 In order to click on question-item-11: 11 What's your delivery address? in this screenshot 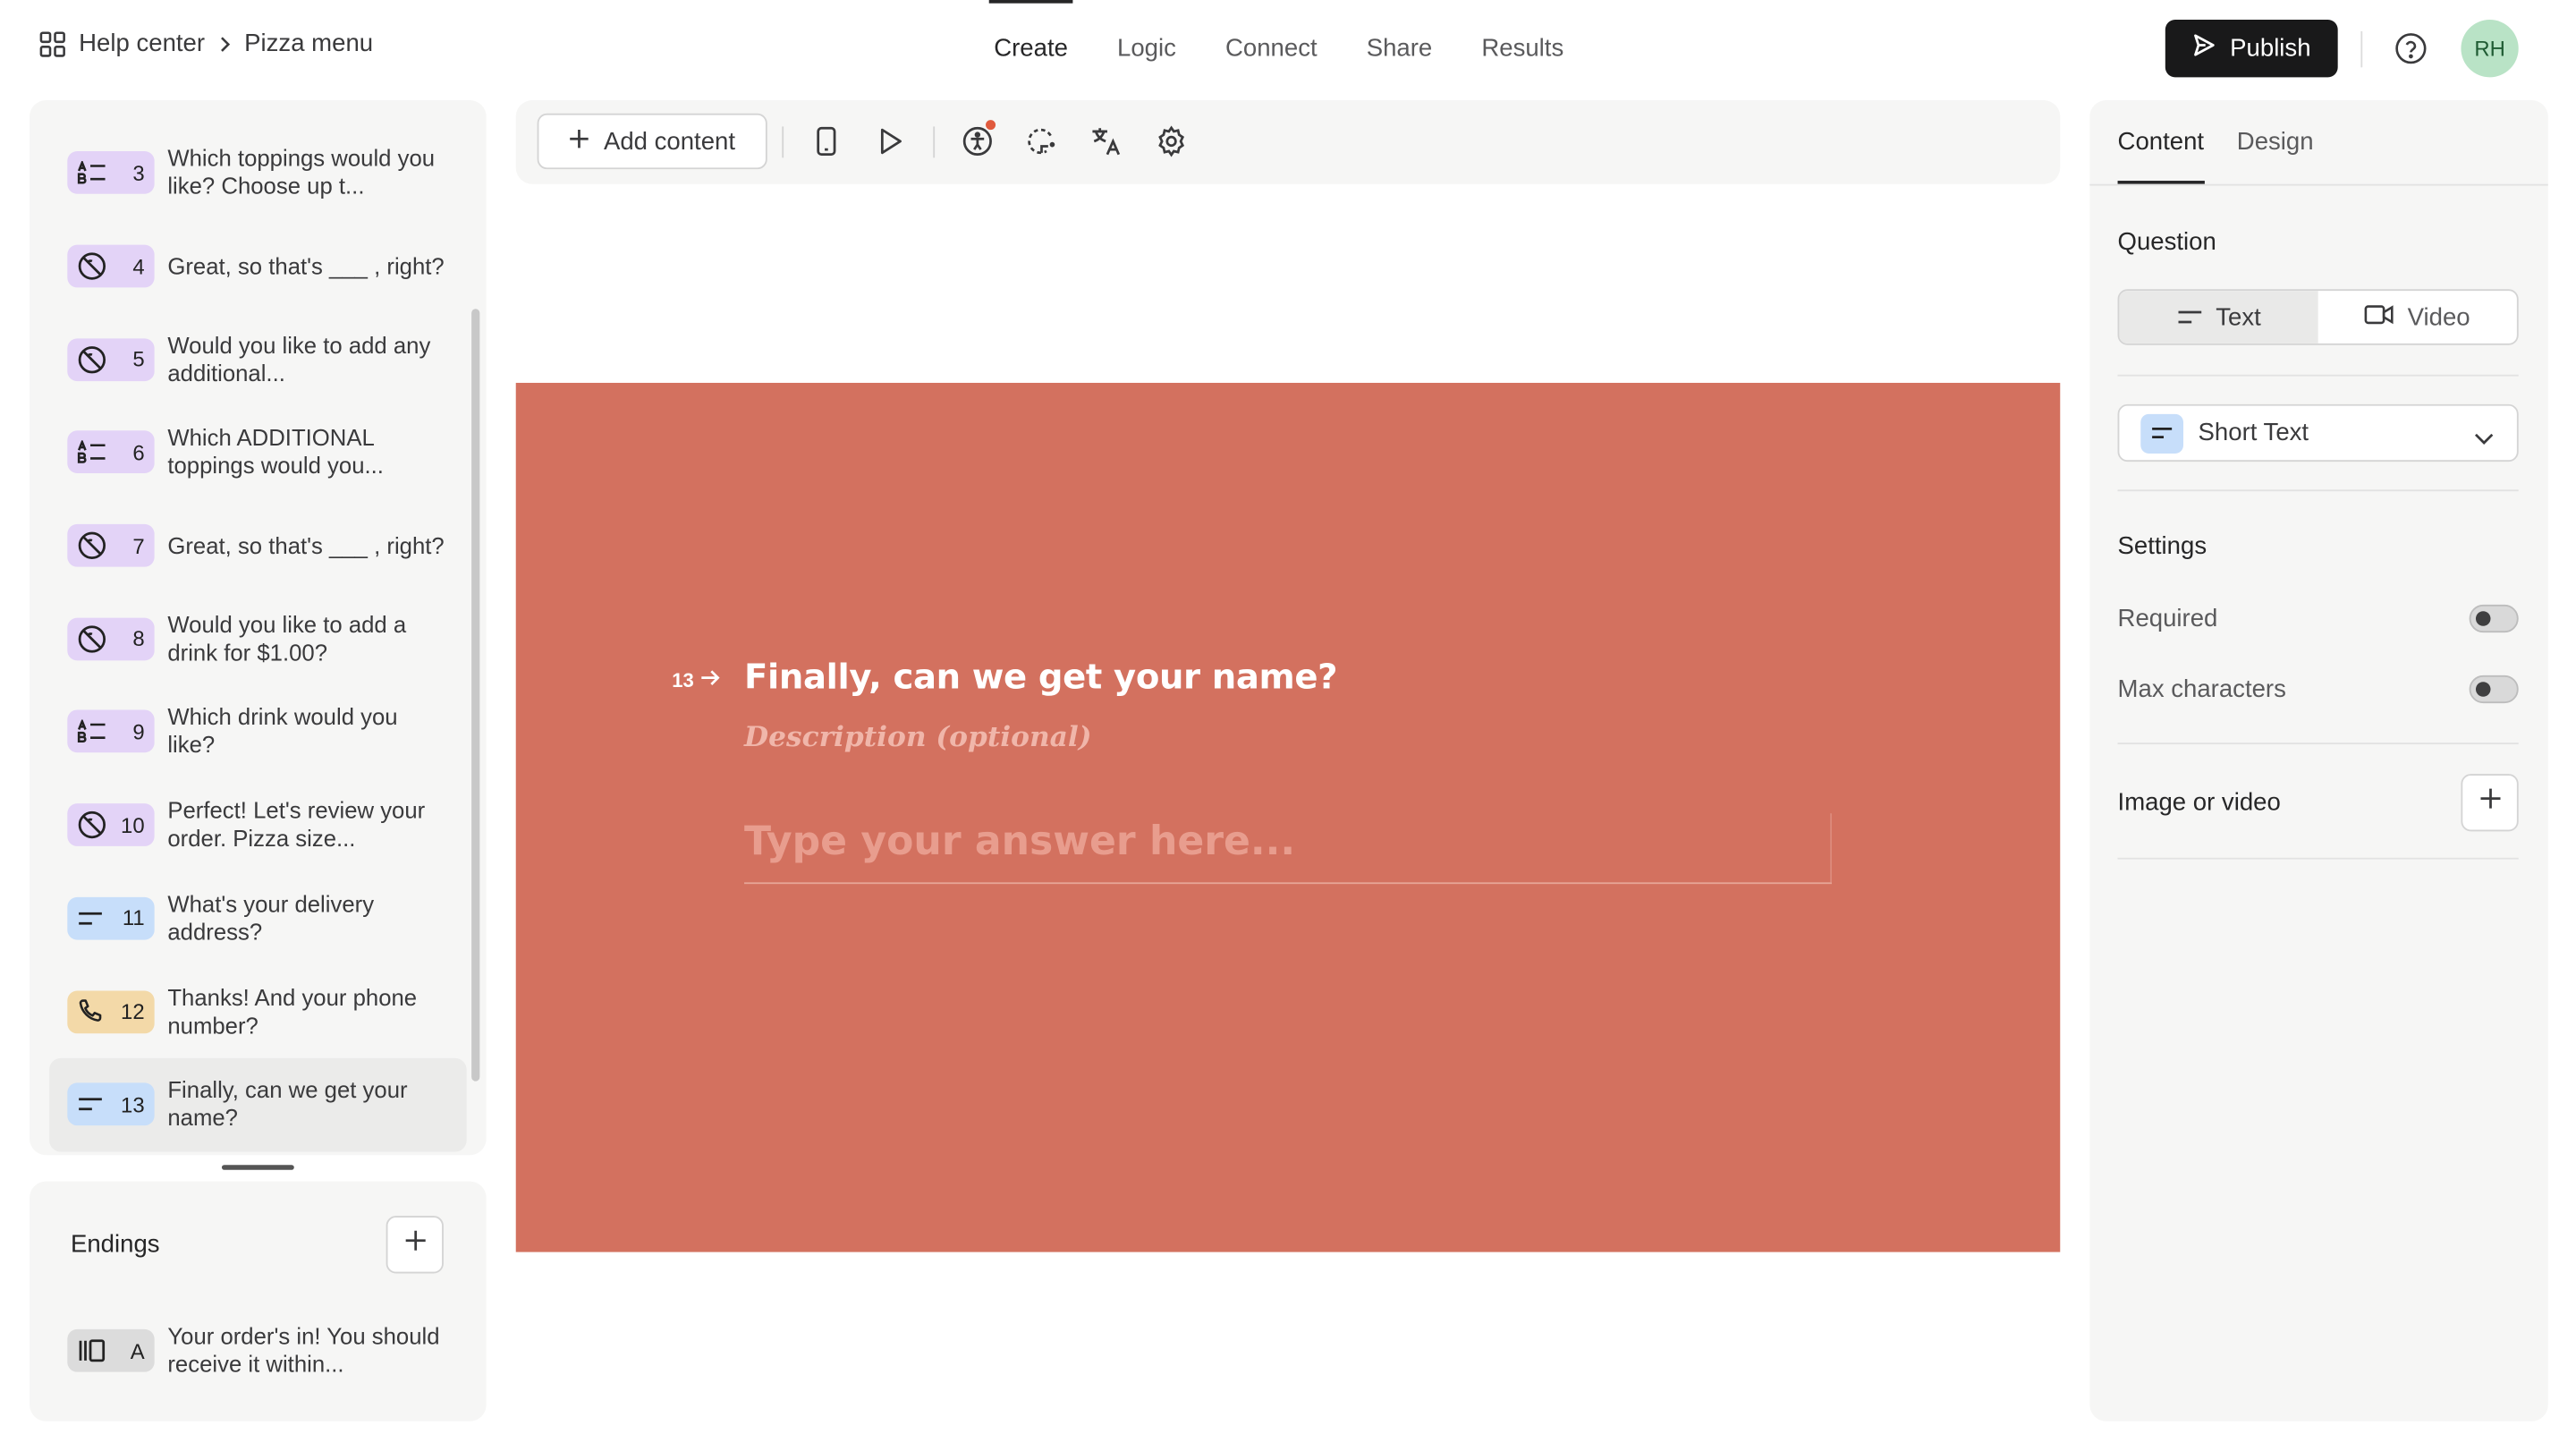, I will do `click(258, 918)`.